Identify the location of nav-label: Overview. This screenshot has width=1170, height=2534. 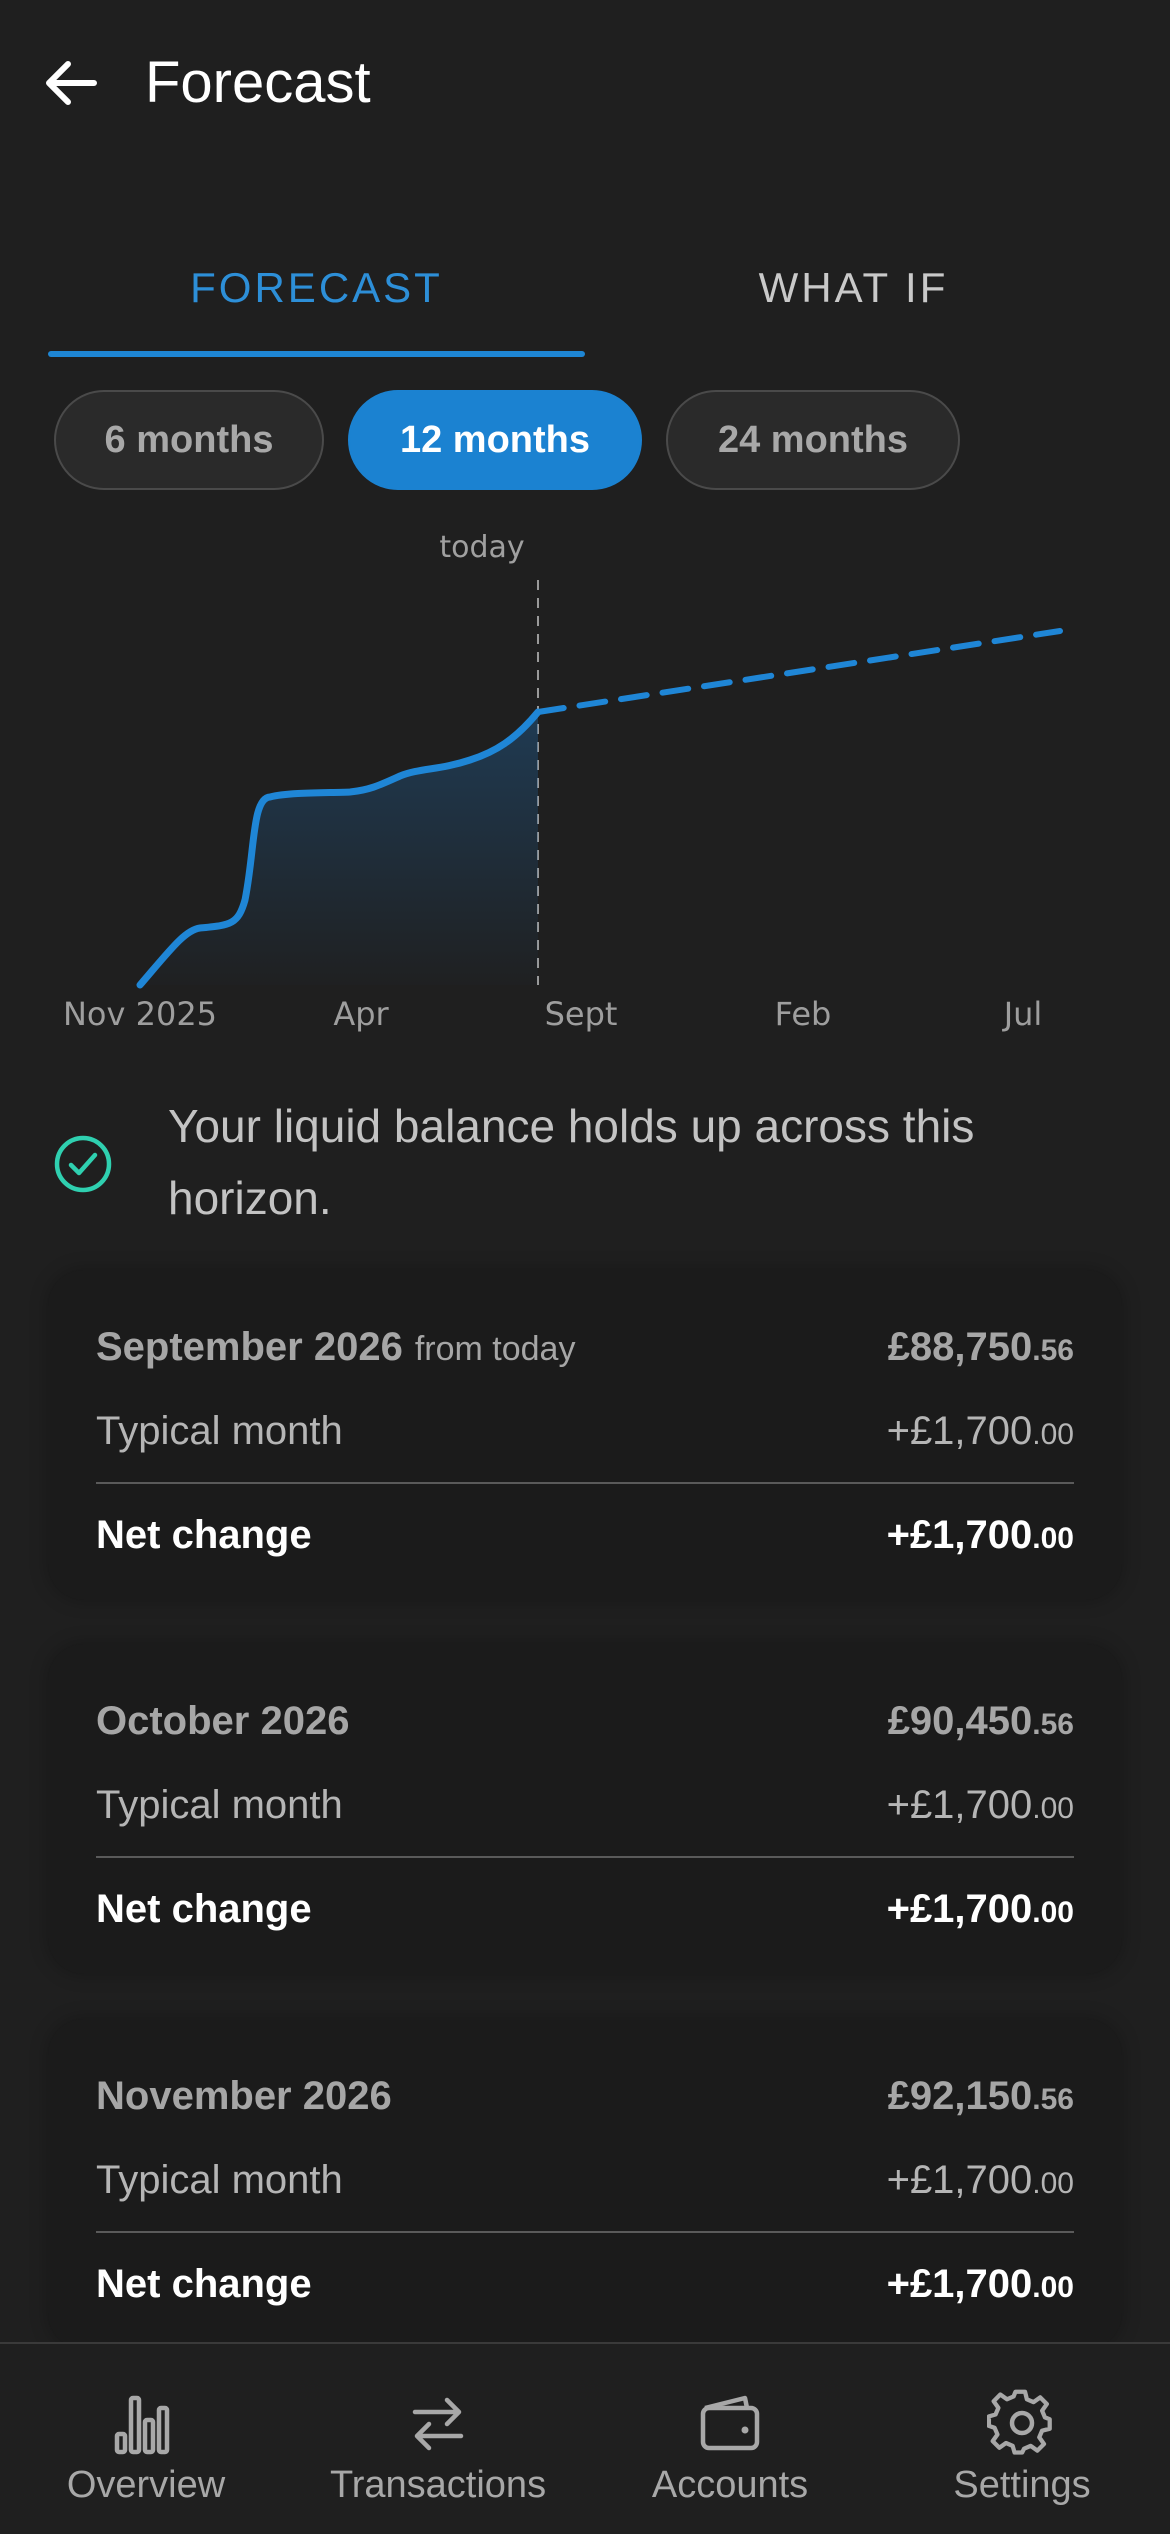
(146, 2485).